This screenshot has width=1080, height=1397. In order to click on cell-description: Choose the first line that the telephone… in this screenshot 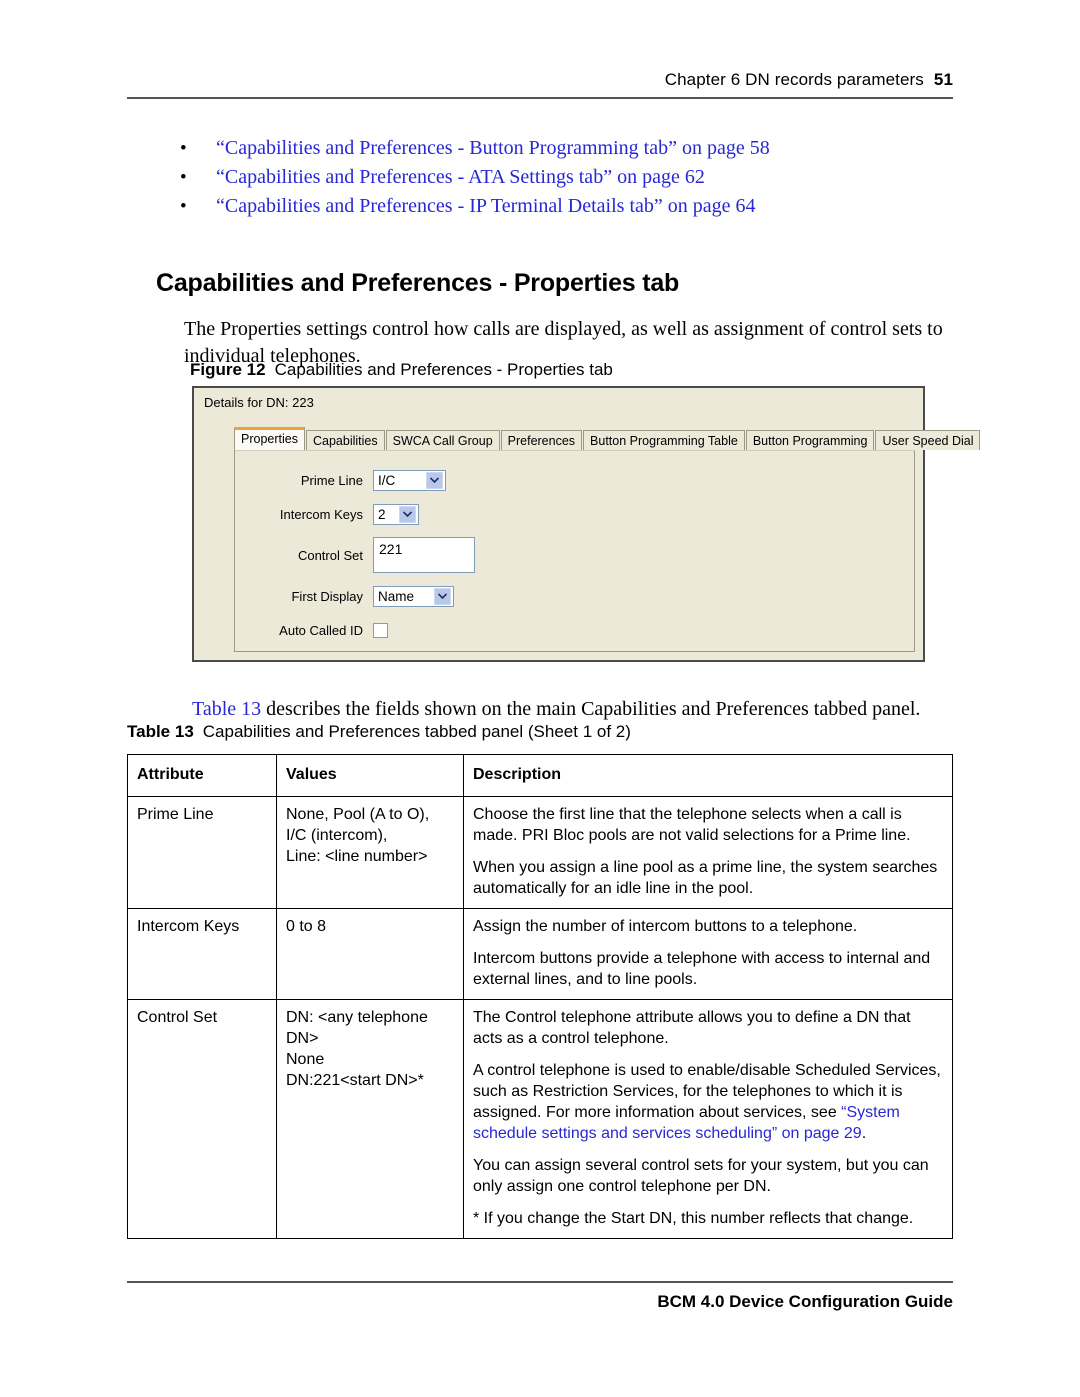, I will do `click(708, 852)`.